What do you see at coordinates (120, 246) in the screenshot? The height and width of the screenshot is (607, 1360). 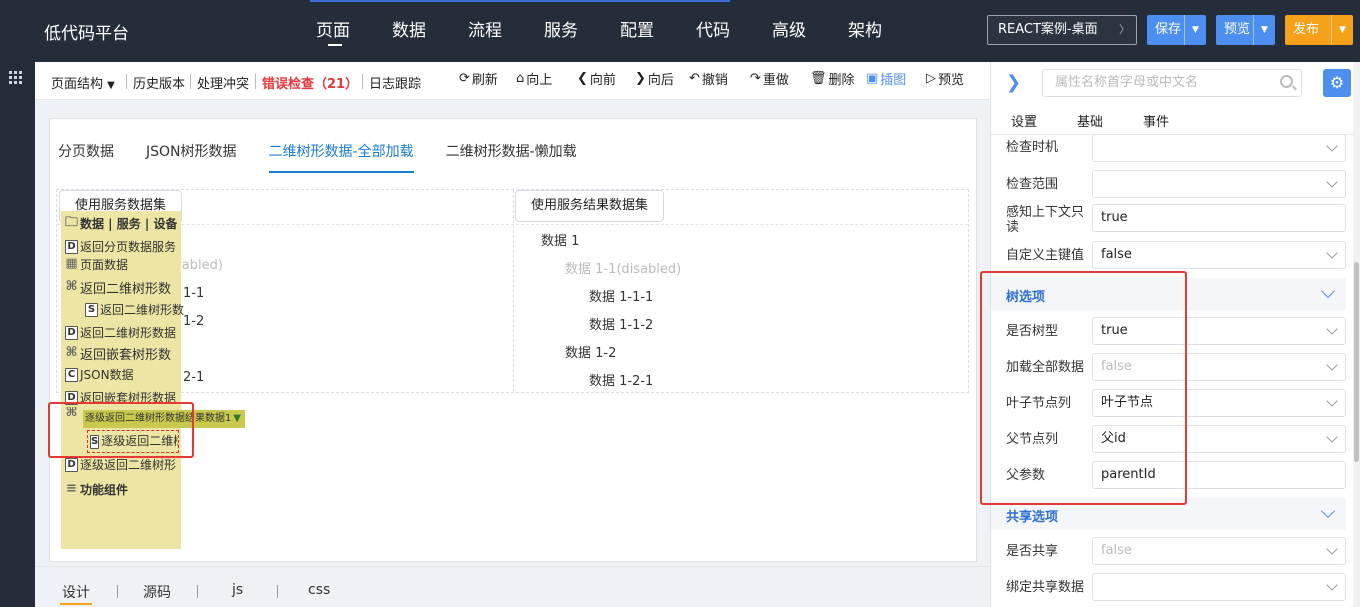 I see `list-item: D 返回分页数据服务` at bounding box center [120, 246].